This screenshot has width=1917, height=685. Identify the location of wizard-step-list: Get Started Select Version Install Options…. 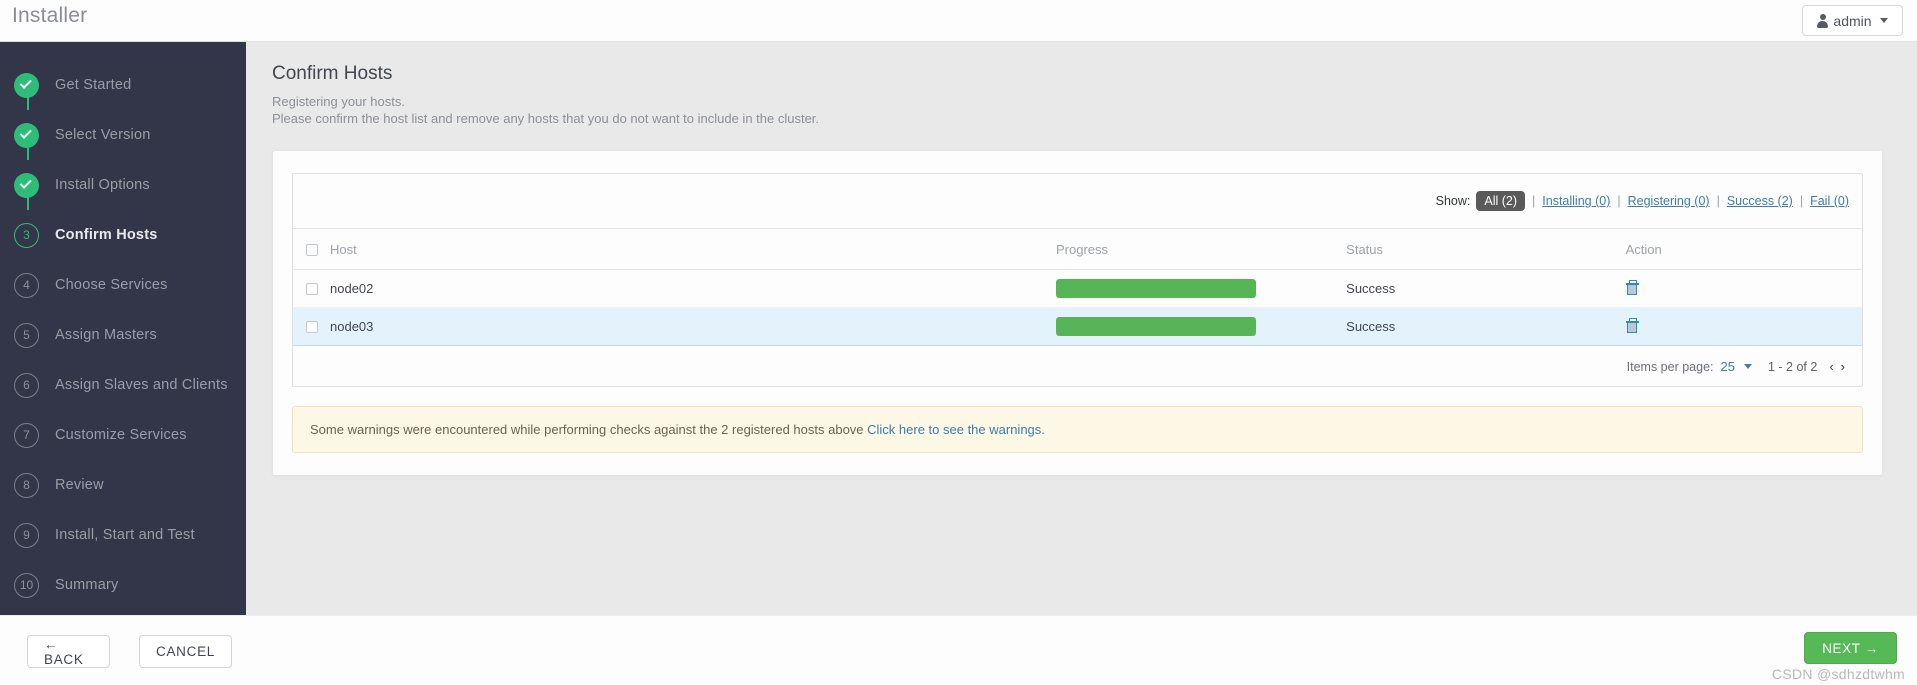
(123, 326).